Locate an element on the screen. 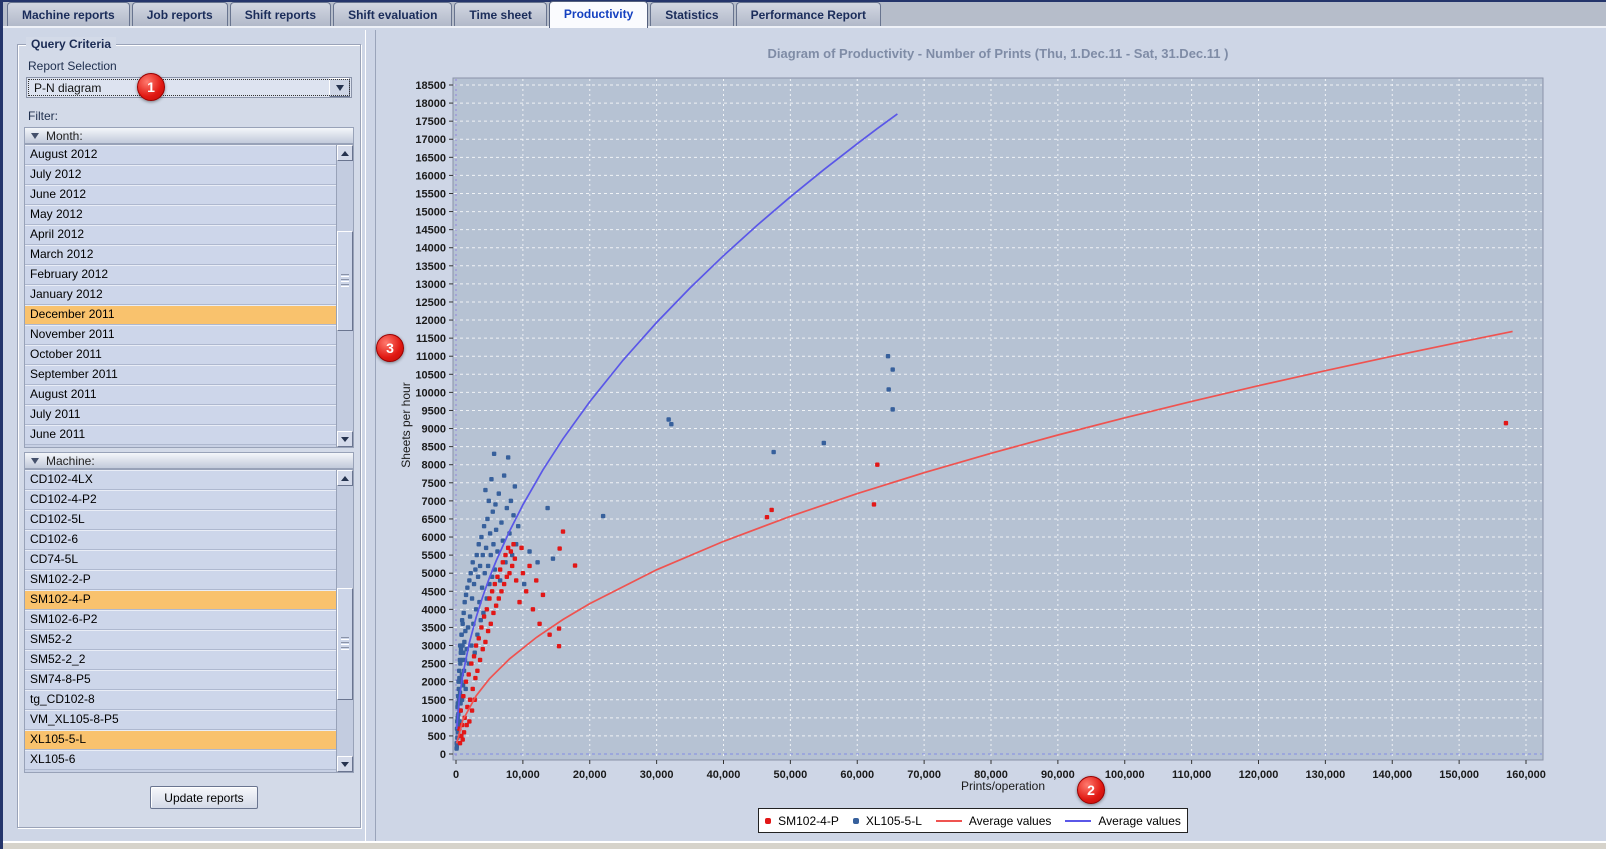 The height and width of the screenshot is (849, 1606). annotation-badge-3: 3 is located at coordinates (390, 348).